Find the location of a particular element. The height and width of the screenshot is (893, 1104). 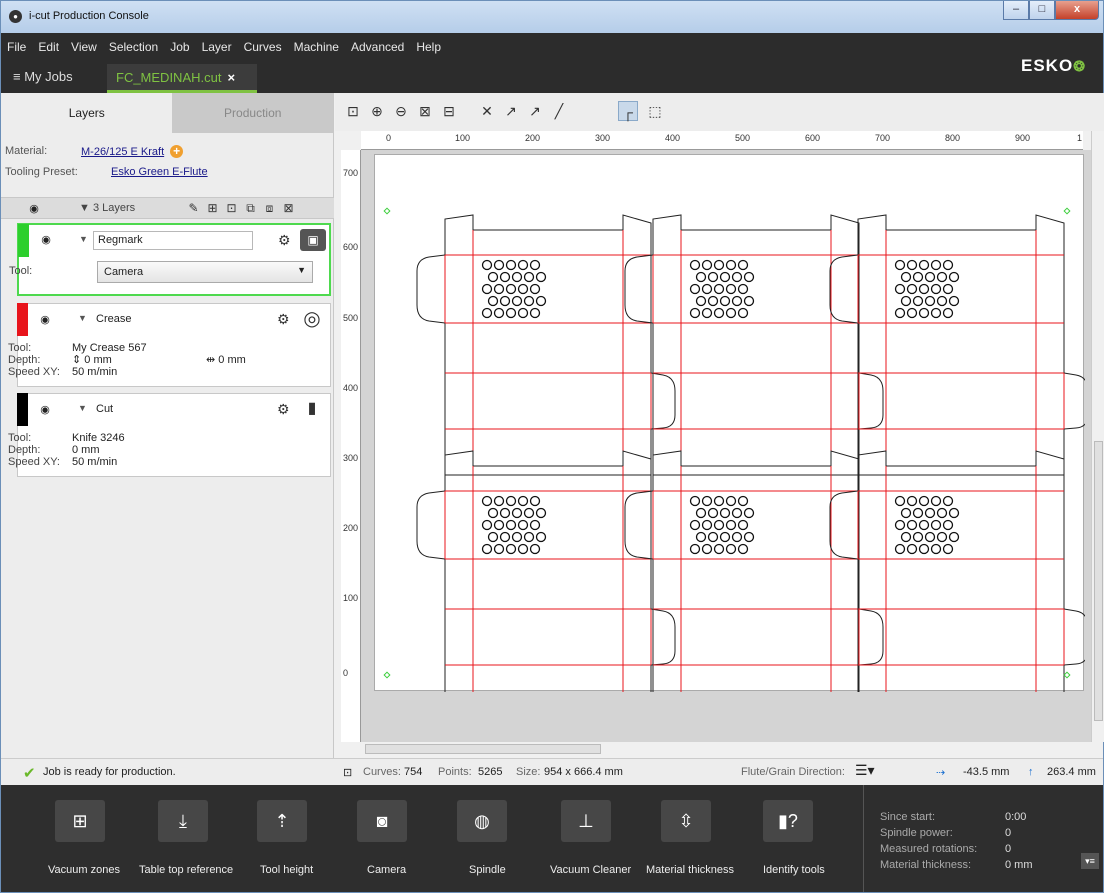

tooling-label: Tooling Preset: is located at coordinates (41, 172).